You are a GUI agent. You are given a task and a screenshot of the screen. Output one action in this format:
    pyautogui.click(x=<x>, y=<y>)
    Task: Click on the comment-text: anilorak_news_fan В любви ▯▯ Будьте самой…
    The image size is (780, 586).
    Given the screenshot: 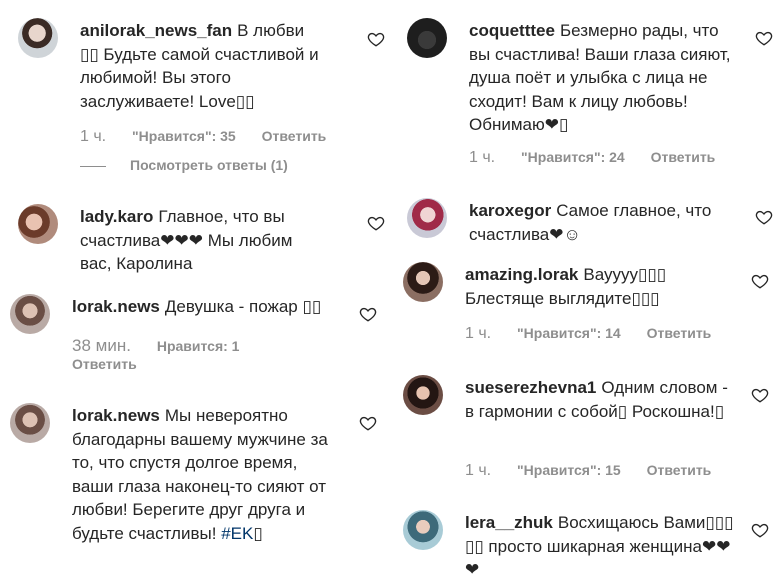 What is the action you would take?
    pyautogui.click(x=200, y=66)
    